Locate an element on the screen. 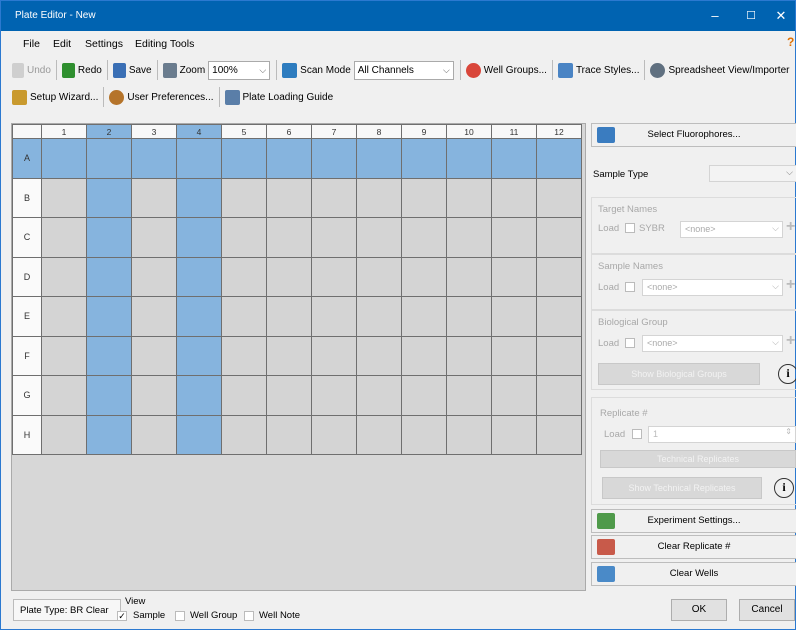 Image resolution: width=796 pixels, height=630 pixels. well-A9 is located at coordinates (424, 158).